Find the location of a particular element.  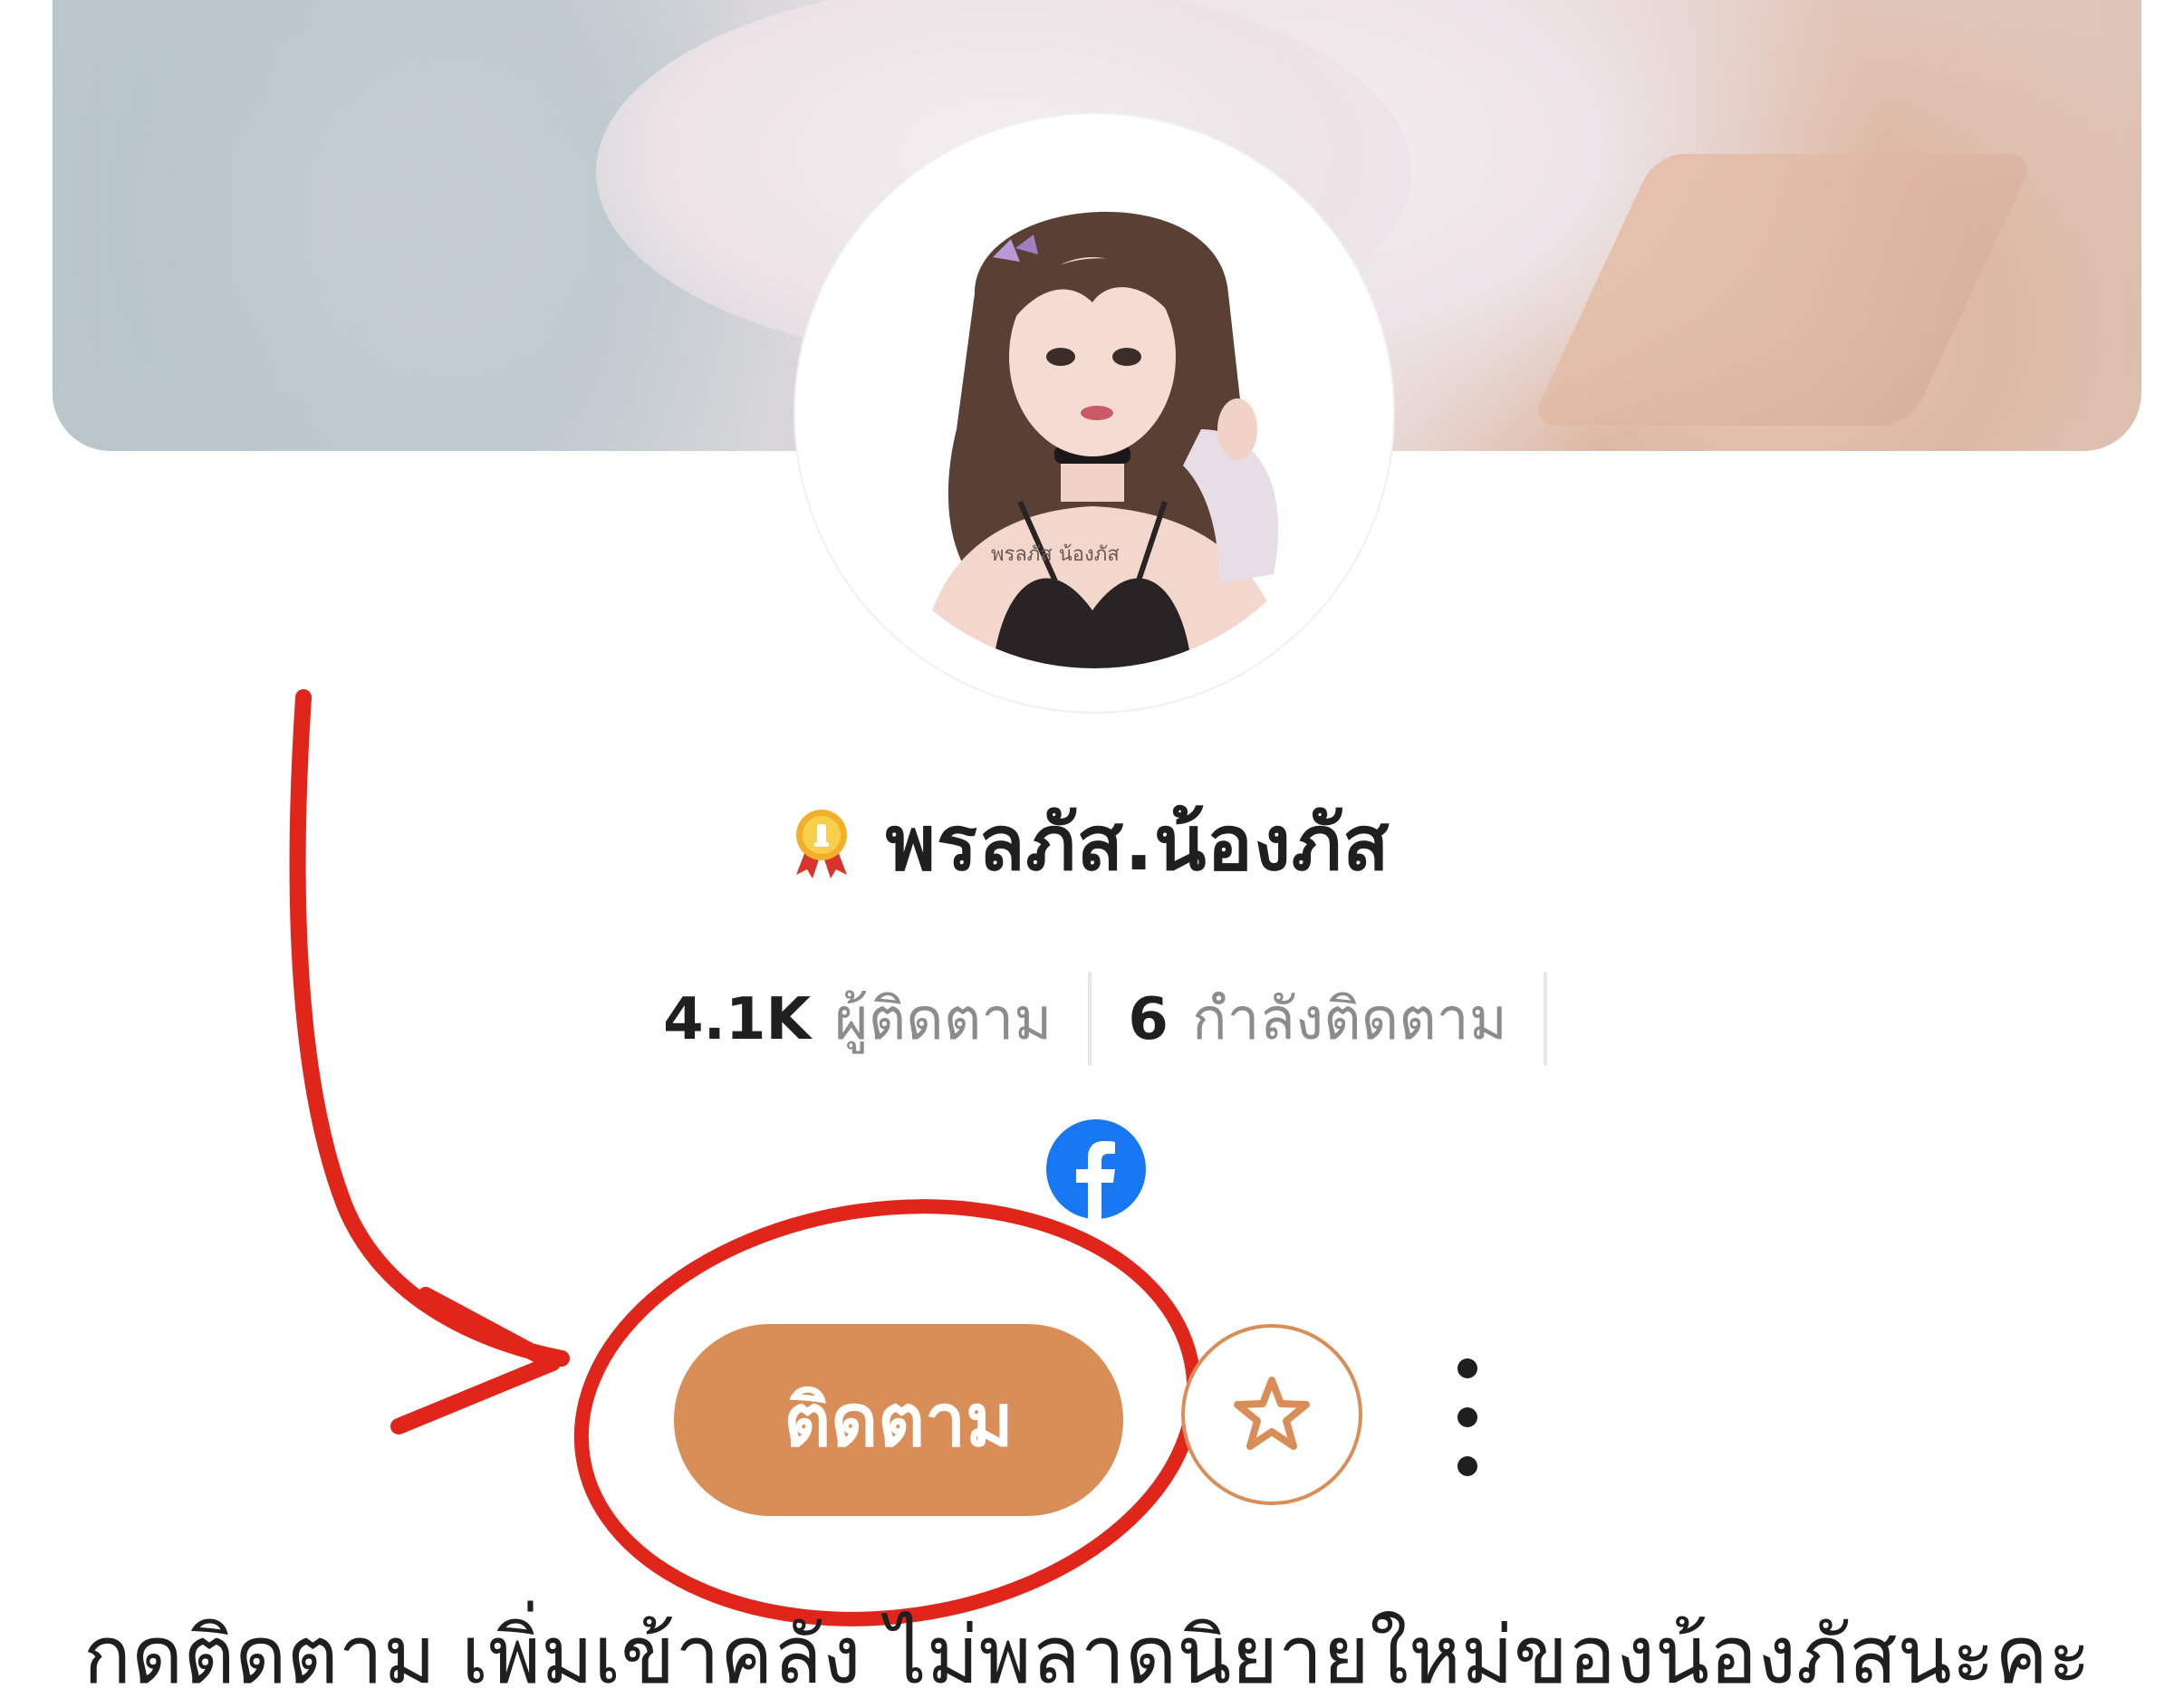

stats-row: 4.1K ผู้ติดตาม 6 กำลังติดตาม is located at coordinates (1087, 1019).